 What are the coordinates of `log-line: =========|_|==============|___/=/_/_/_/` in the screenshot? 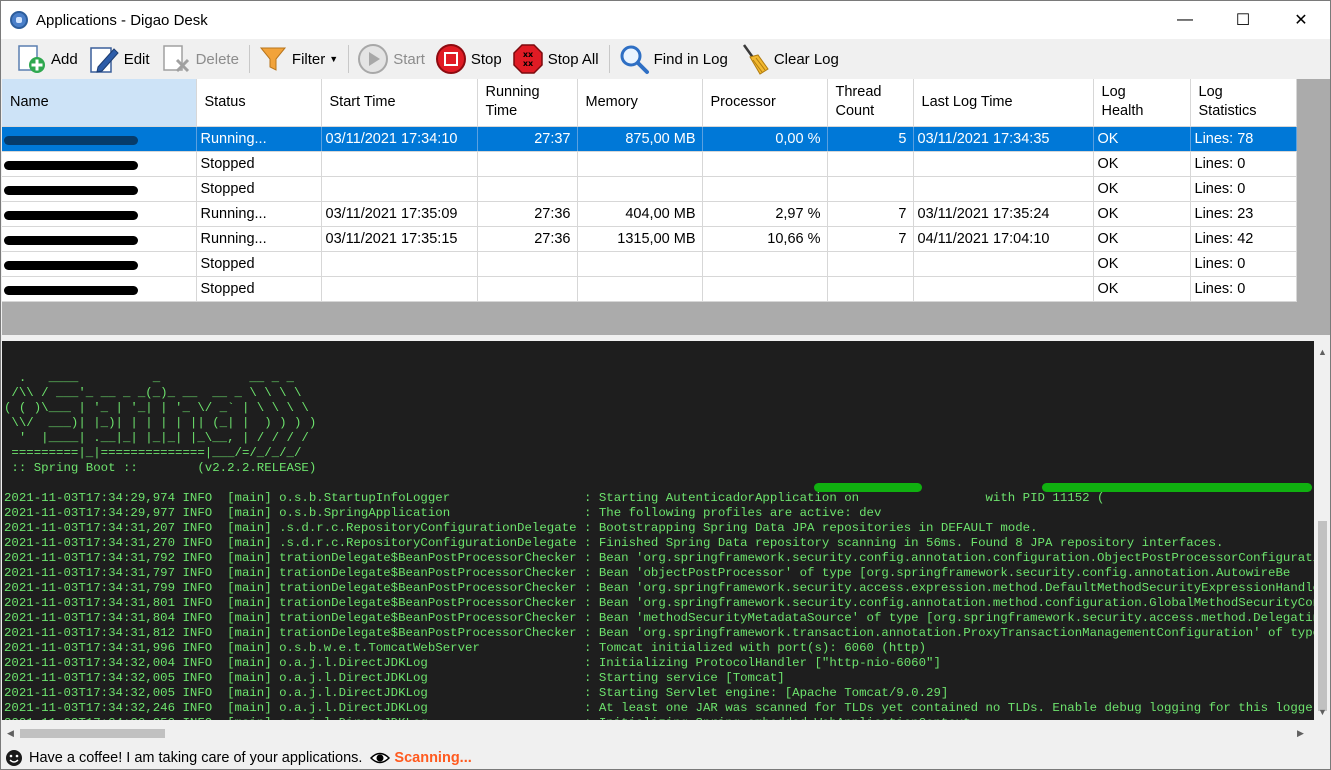 It's located at (153, 453).